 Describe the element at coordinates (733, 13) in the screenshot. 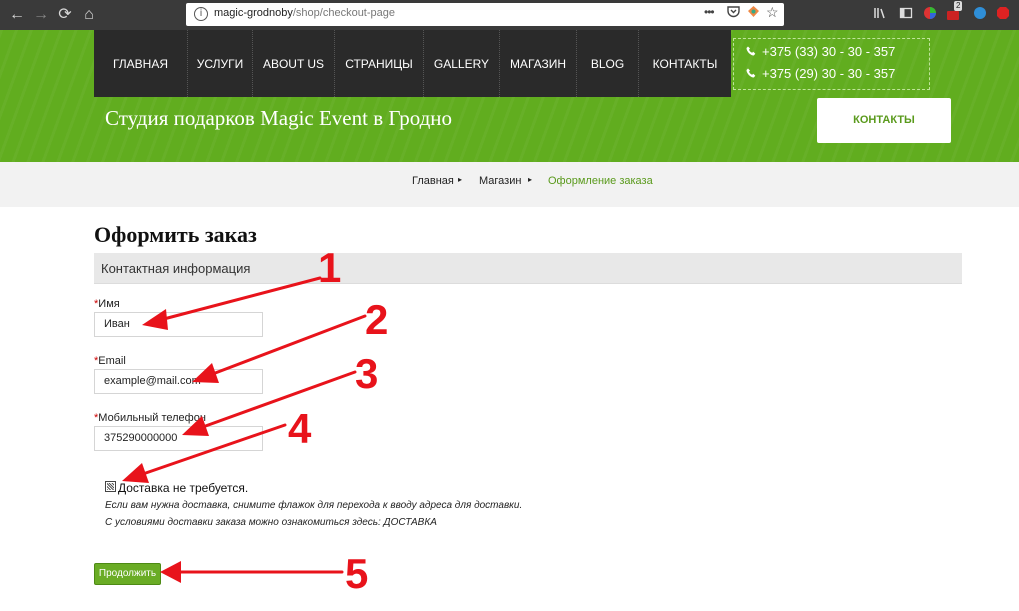

I see `pocket-icon` at that location.